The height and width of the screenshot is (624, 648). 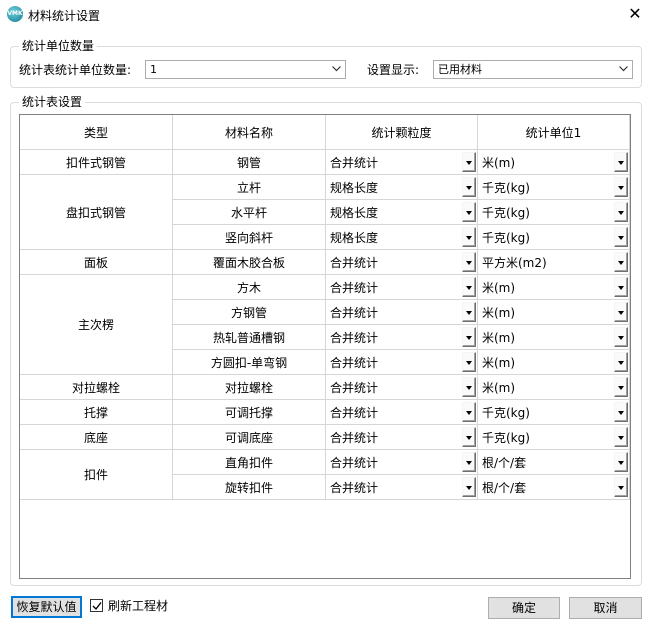 I want to click on type-cell: 扣件, so click(x=96, y=475).